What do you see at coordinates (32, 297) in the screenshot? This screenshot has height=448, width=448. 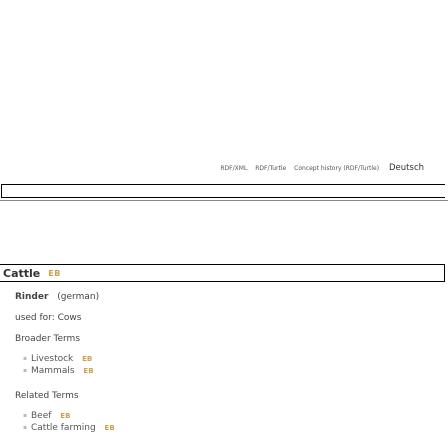 I see `preferred-label: Rinder` at bounding box center [32, 297].